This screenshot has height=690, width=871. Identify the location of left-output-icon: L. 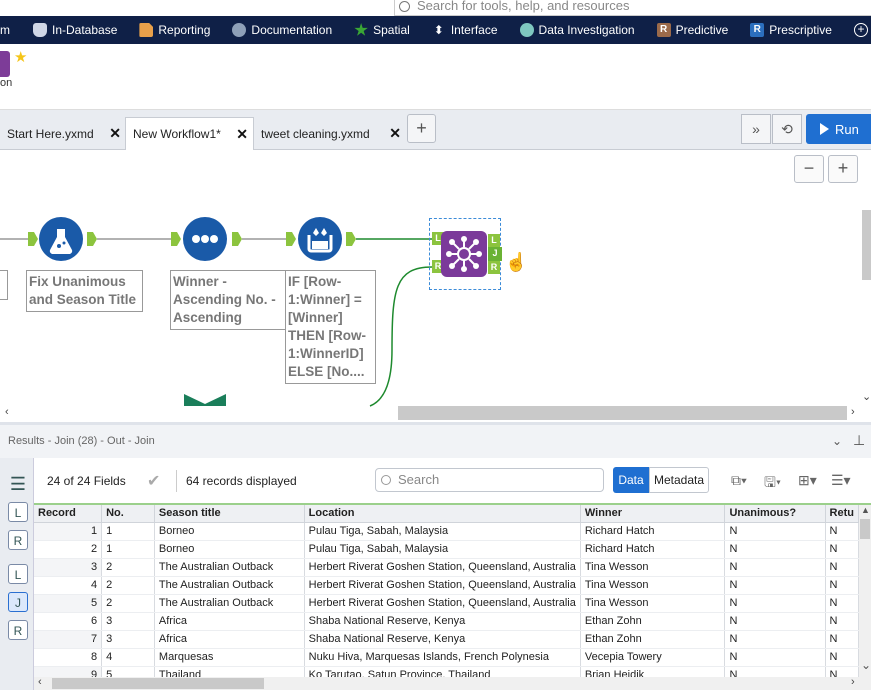
(18, 512).